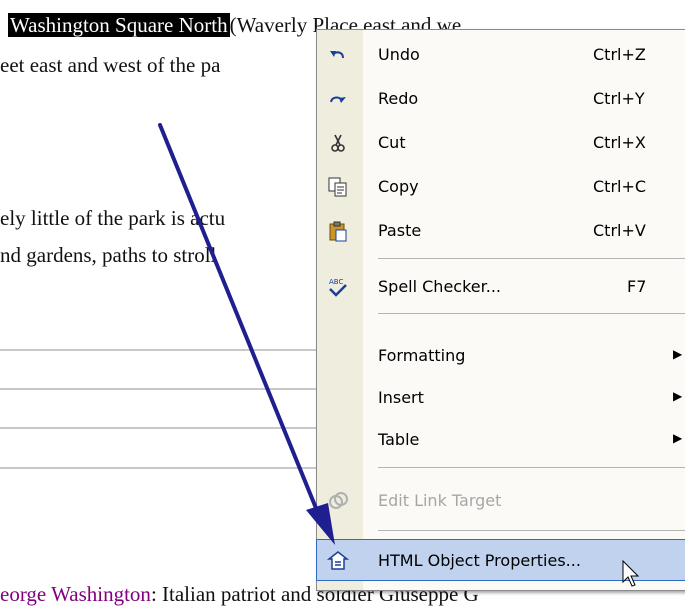 This screenshot has width=685, height=607. Describe the element at coordinates (320, 524) in the screenshot. I see `annotation-arrow-head` at that location.